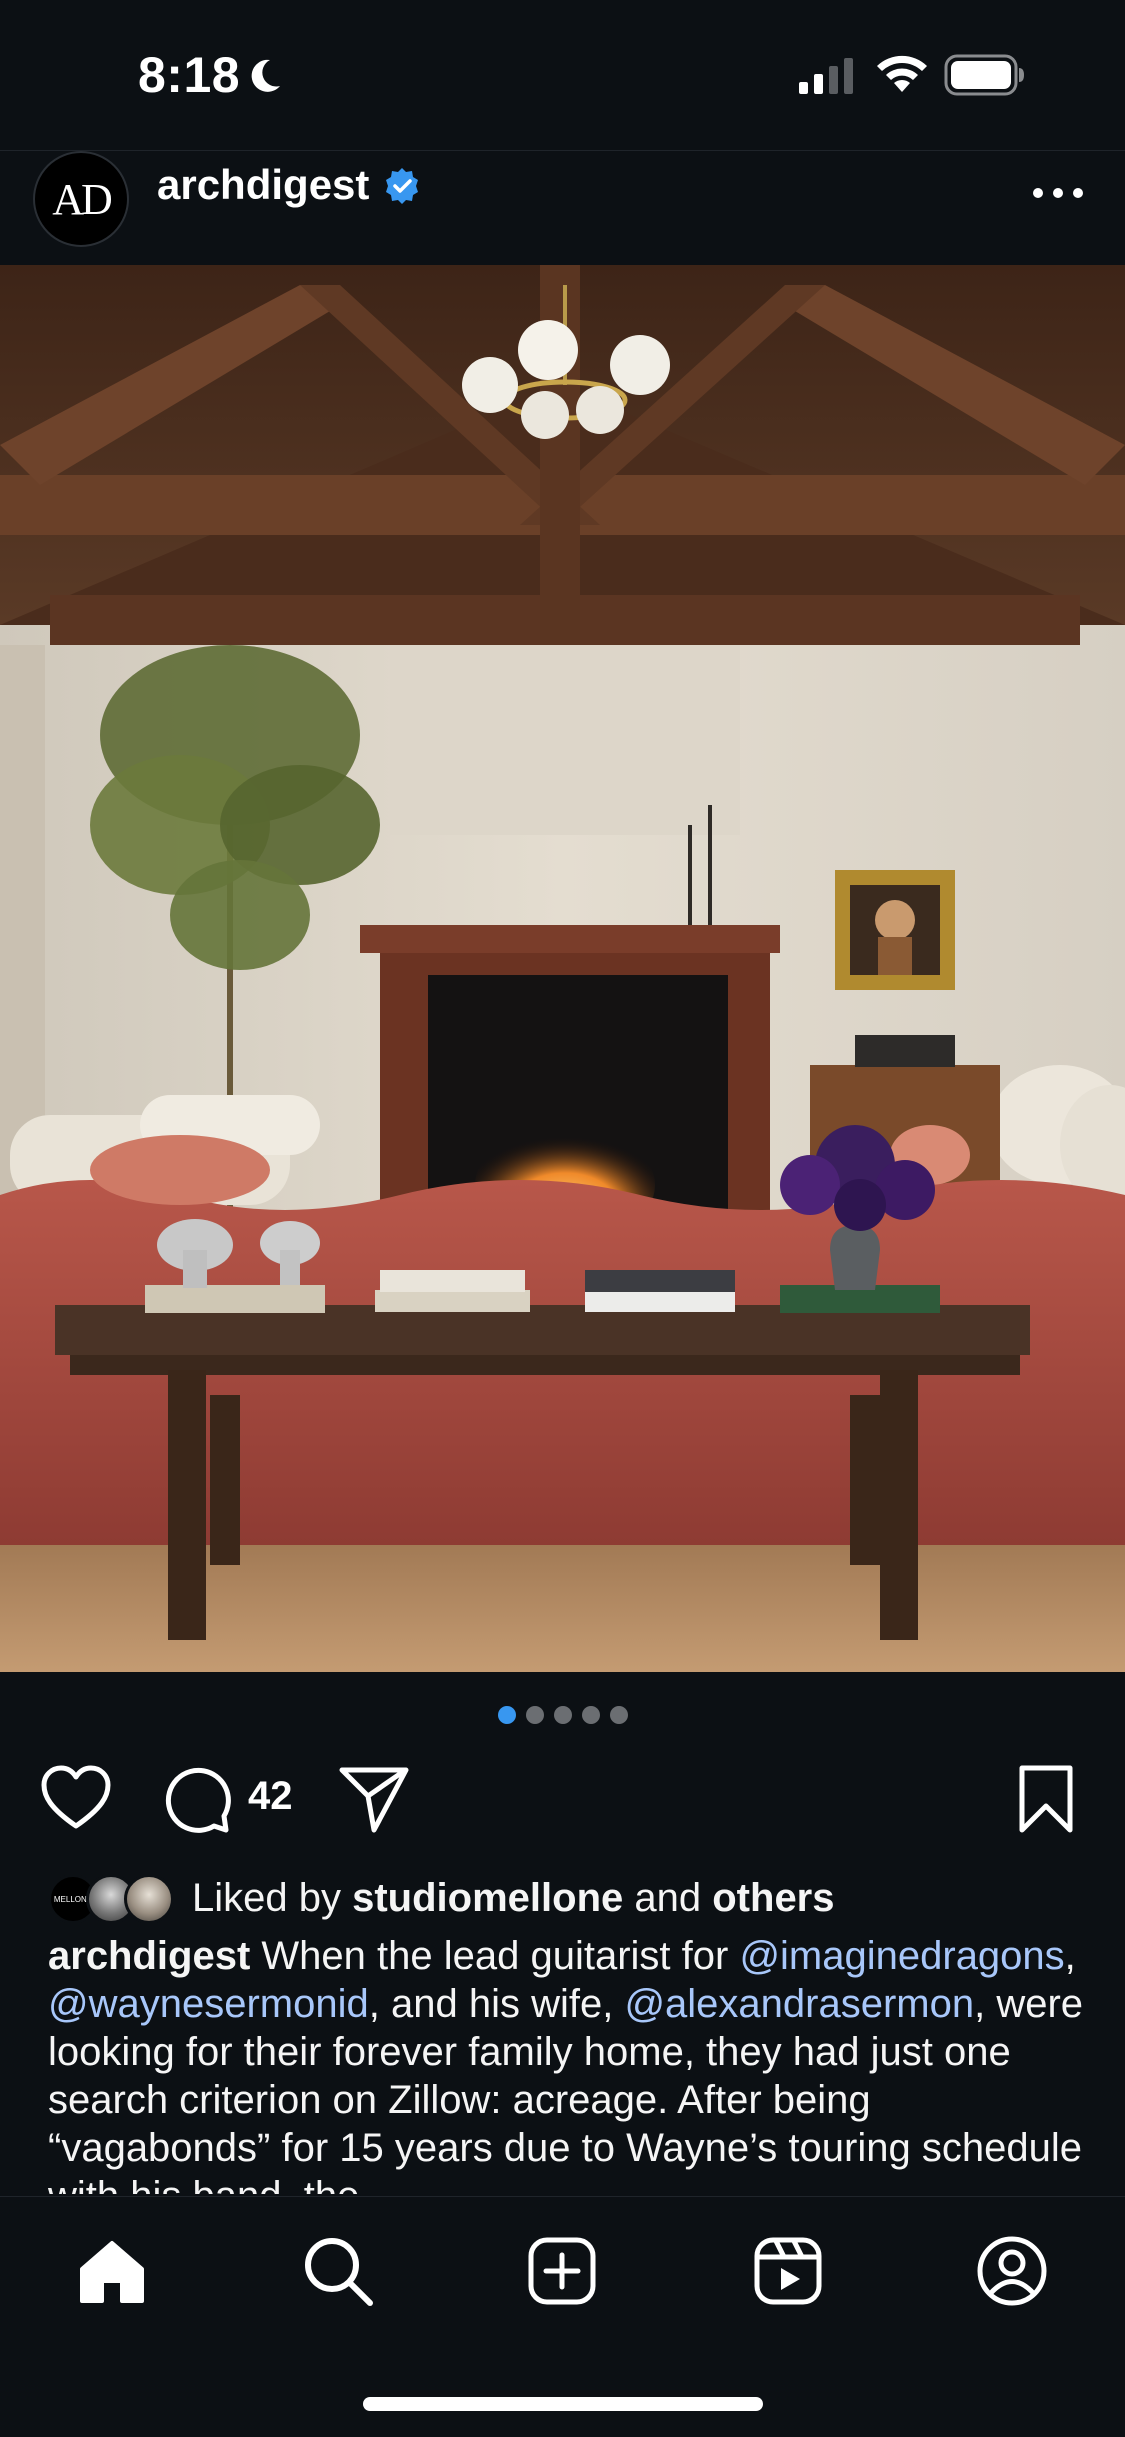 This screenshot has height=2437, width=1125. What do you see at coordinates (562, 1800) in the screenshot?
I see `post-actions: 42` at bounding box center [562, 1800].